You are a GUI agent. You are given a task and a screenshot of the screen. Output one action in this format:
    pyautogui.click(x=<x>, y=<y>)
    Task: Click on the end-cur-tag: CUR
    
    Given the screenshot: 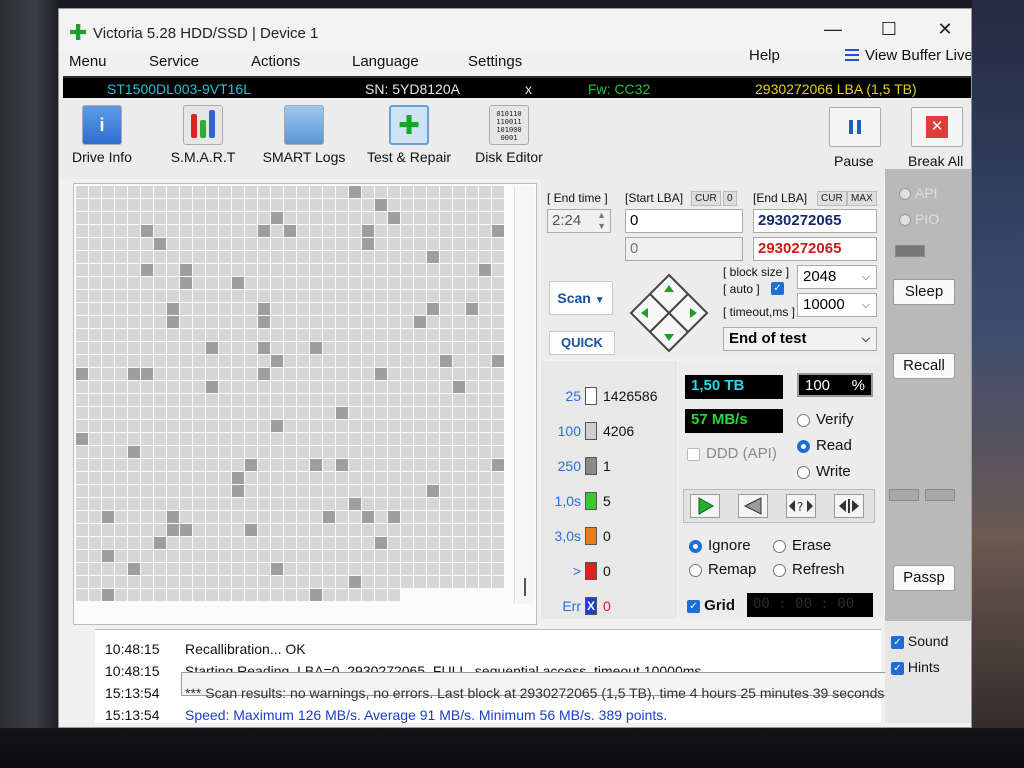 What is the action you would take?
    pyautogui.click(x=832, y=198)
    